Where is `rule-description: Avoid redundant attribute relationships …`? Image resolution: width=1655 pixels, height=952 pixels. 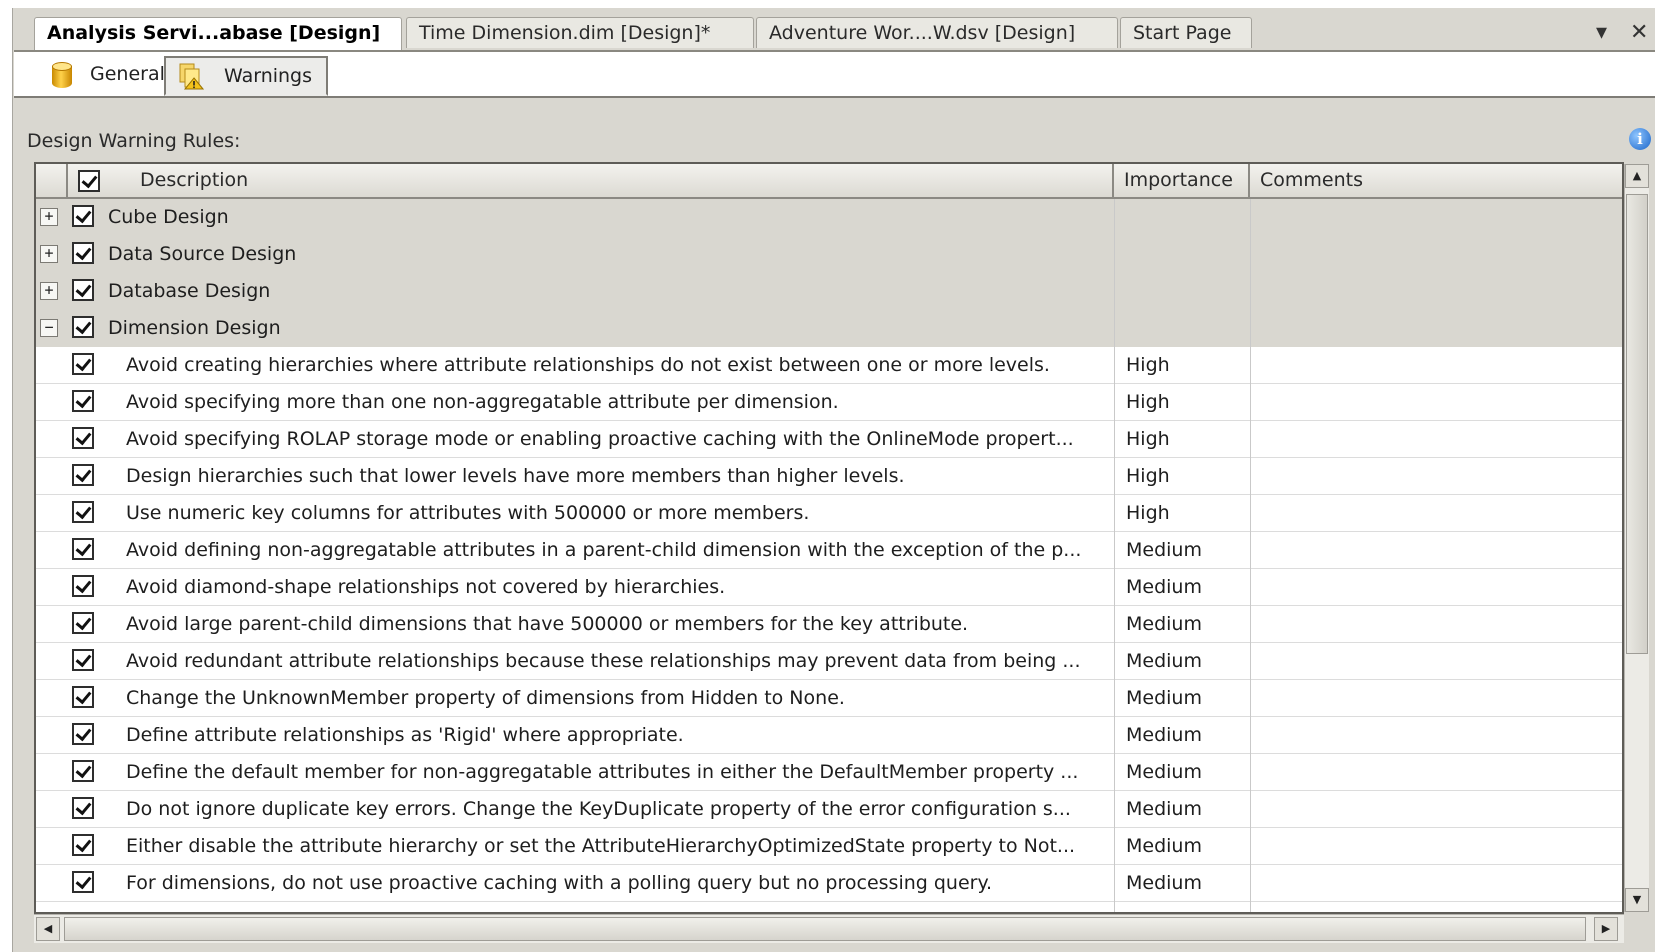 rule-description: Avoid redundant attribute relationships … is located at coordinates (603, 661).